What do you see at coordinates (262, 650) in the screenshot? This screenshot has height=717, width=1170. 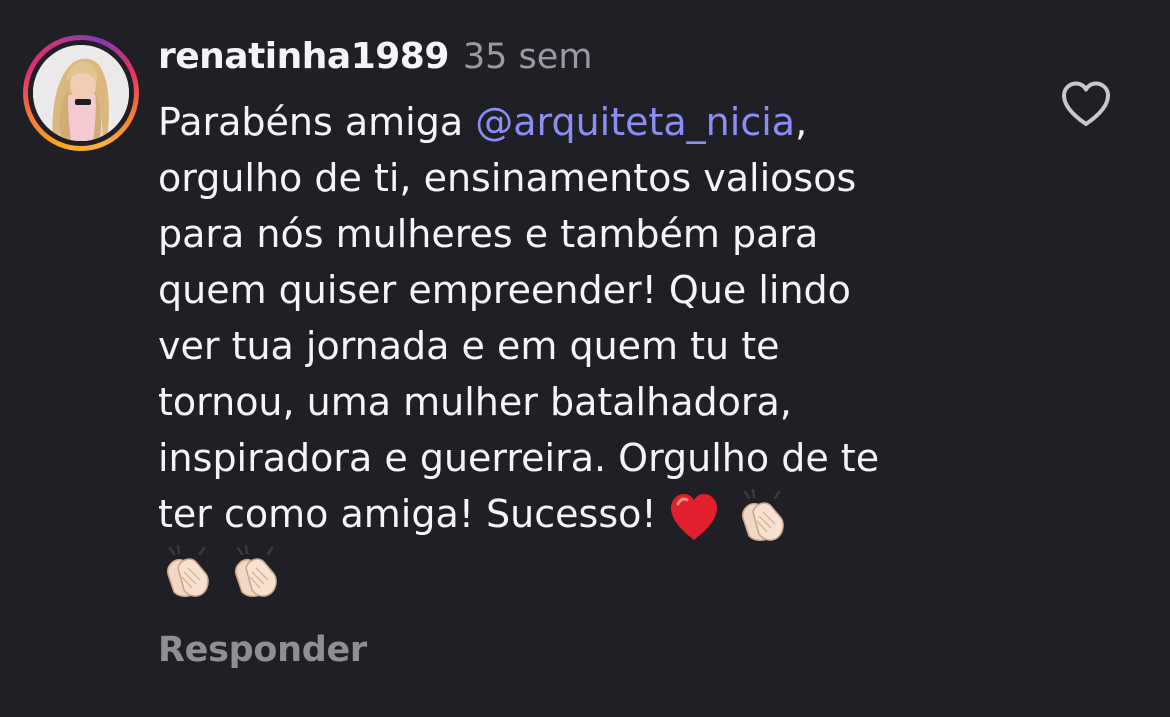 I see `reply-button: Responder` at bounding box center [262, 650].